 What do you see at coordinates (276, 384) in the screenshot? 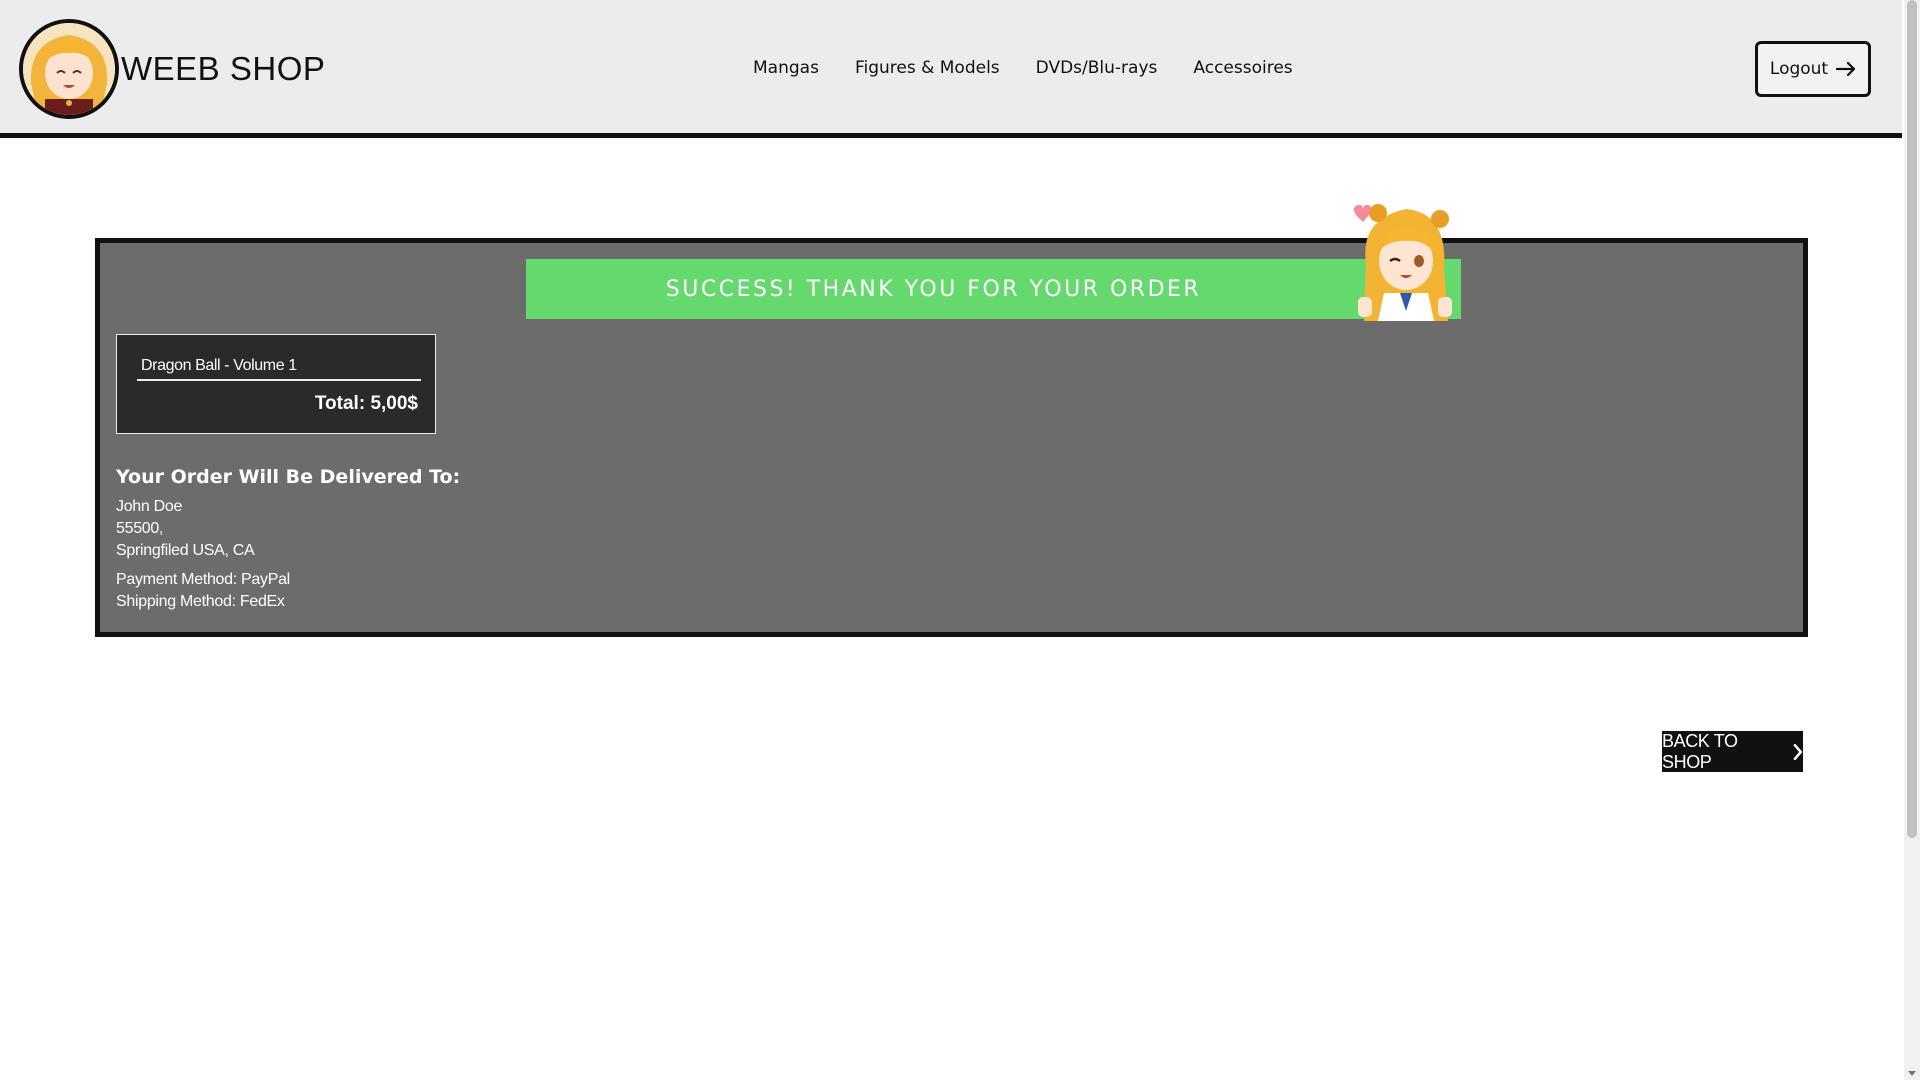
I see `order-summary-box: Dragon Ball - Volume 1 Total: 5,00$` at bounding box center [276, 384].